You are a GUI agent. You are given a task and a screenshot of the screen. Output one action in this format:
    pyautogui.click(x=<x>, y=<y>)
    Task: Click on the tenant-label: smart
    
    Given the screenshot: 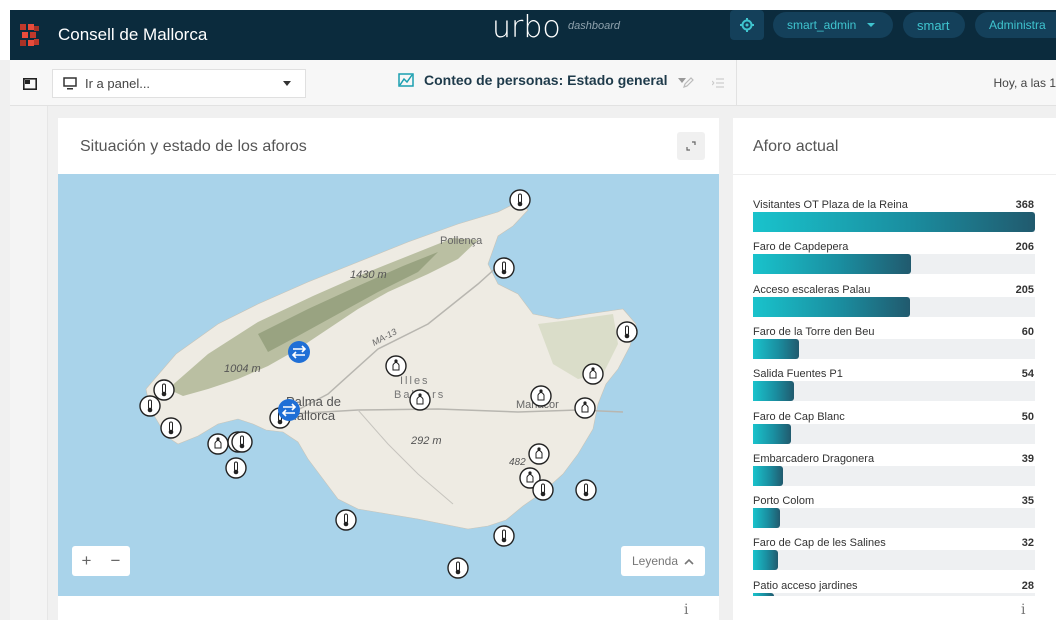 What is the action you would take?
    pyautogui.click(x=933, y=25)
    